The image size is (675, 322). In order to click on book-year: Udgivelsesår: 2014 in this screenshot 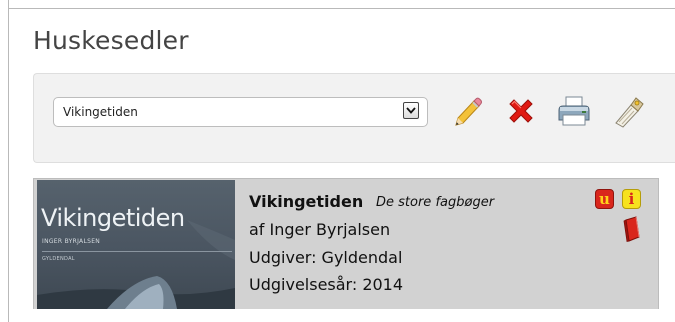, I will do `click(326, 284)`.